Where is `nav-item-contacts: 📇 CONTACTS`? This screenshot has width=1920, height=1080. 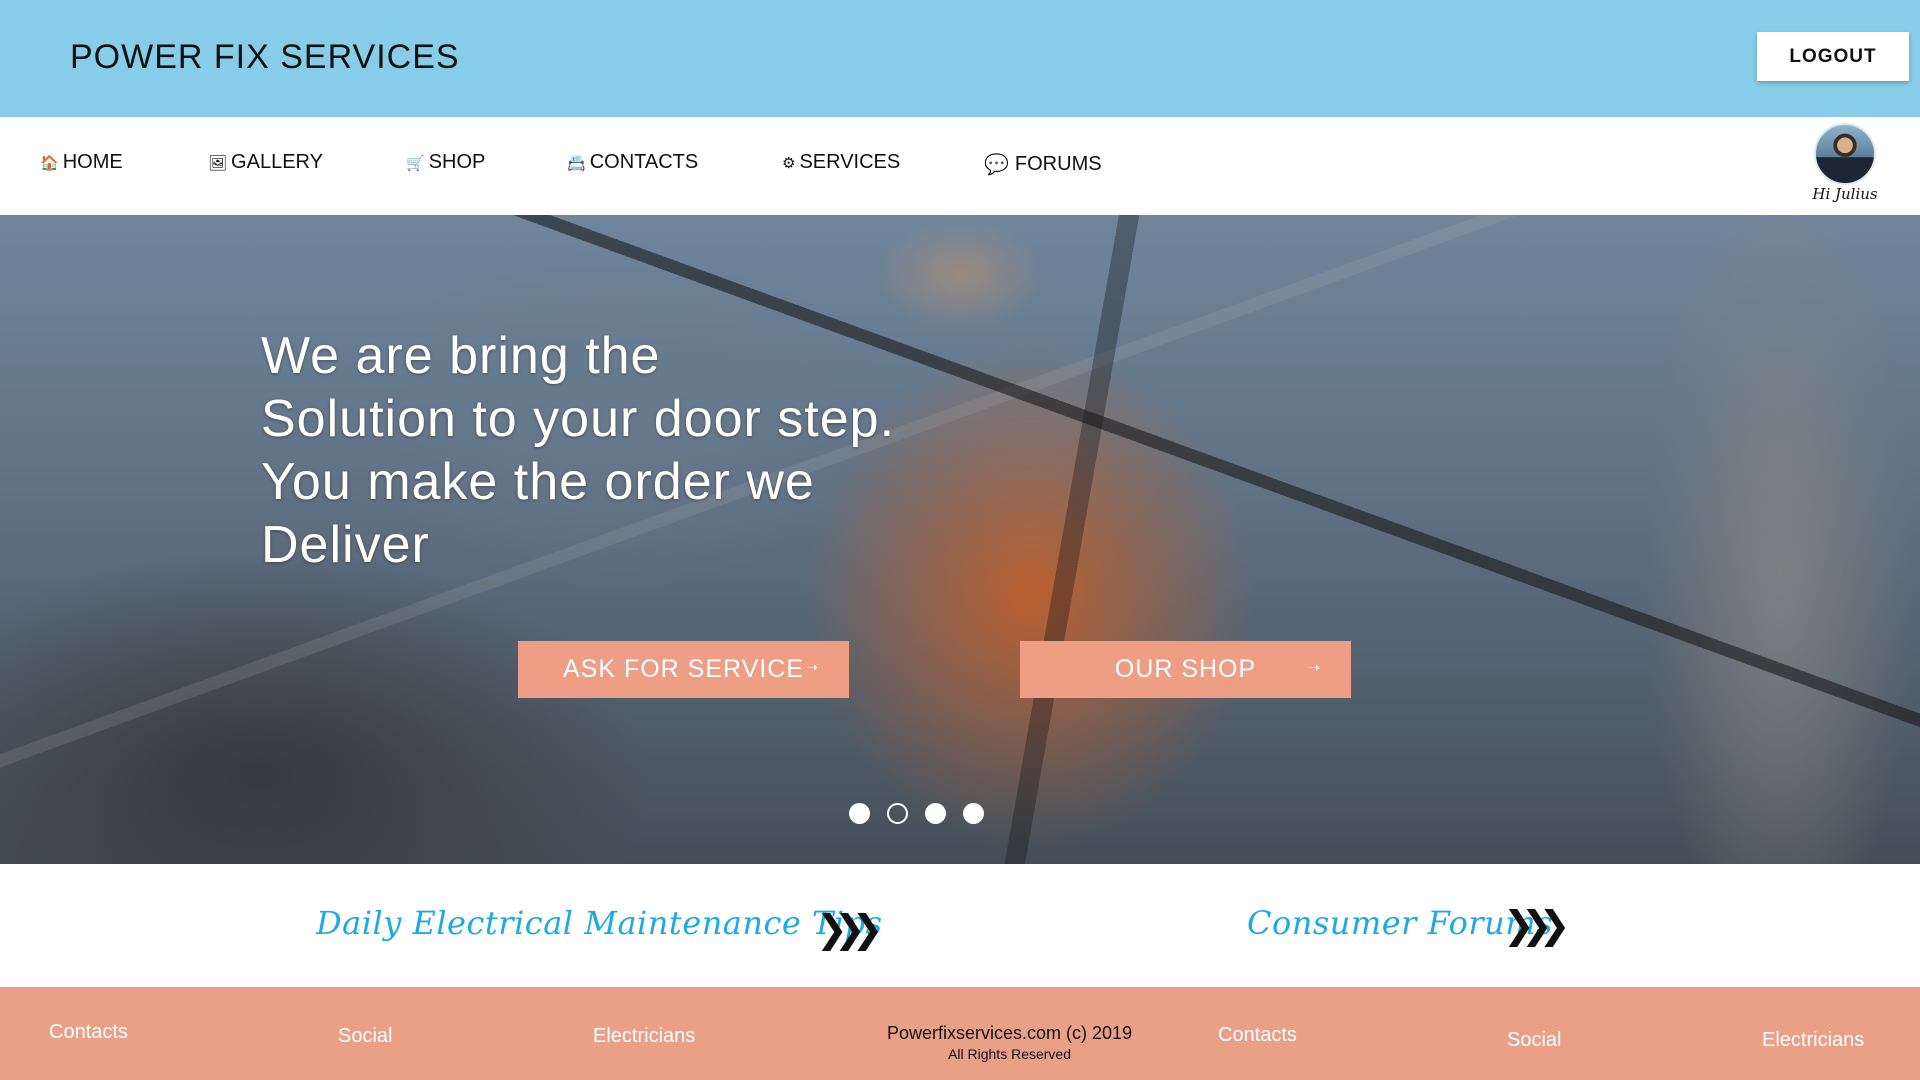 nav-item-contacts: 📇 CONTACTS is located at coordinates (632, 162).